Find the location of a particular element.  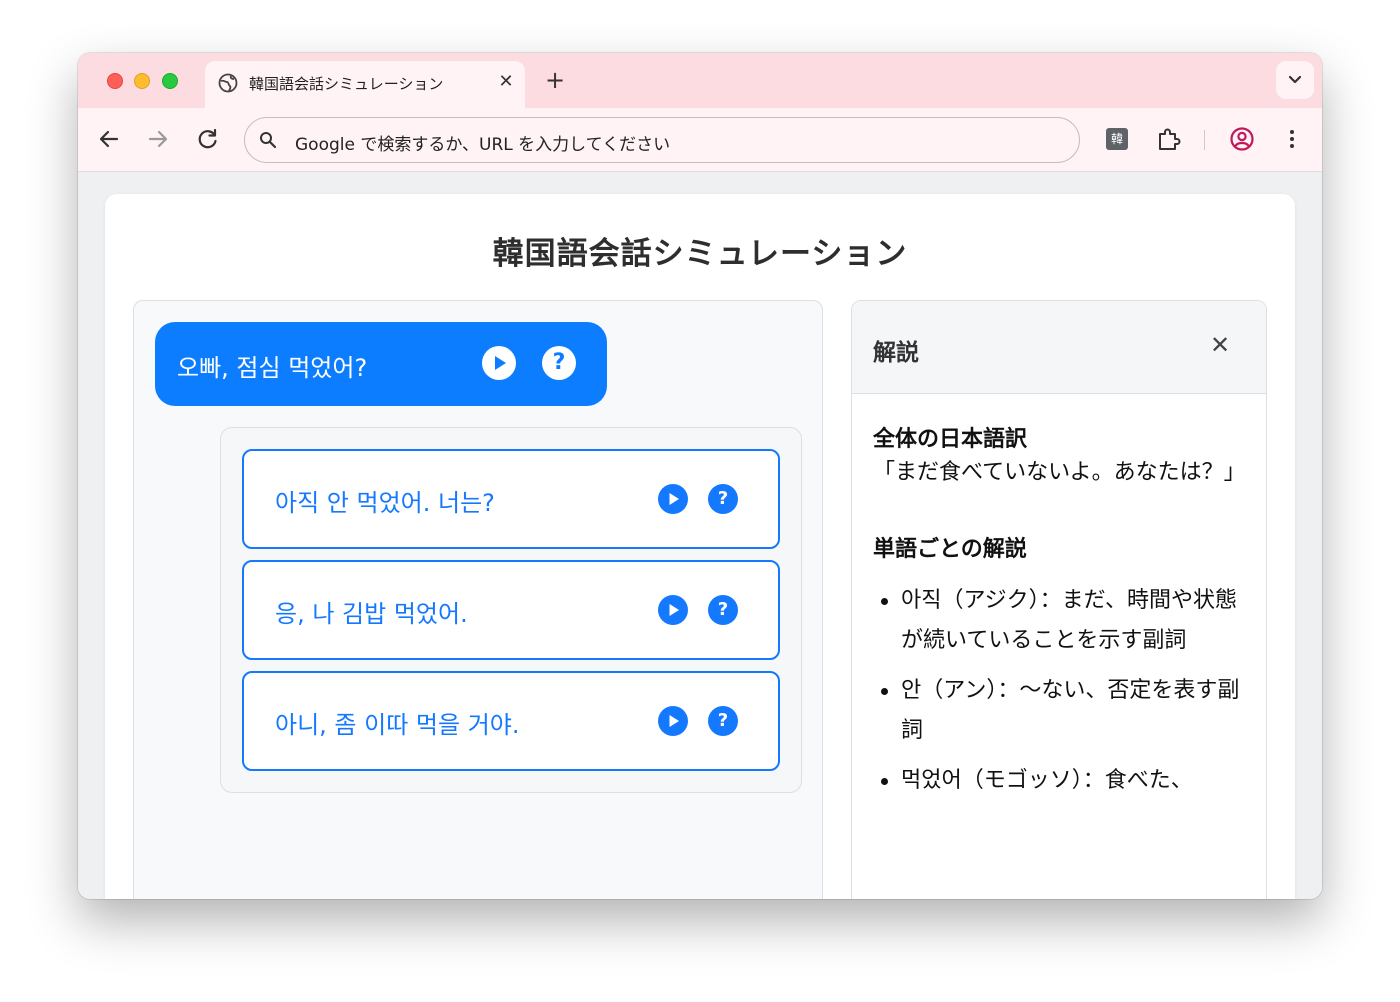

explanation-header: 解説 ✕ is located at coordinates (1059, 347).